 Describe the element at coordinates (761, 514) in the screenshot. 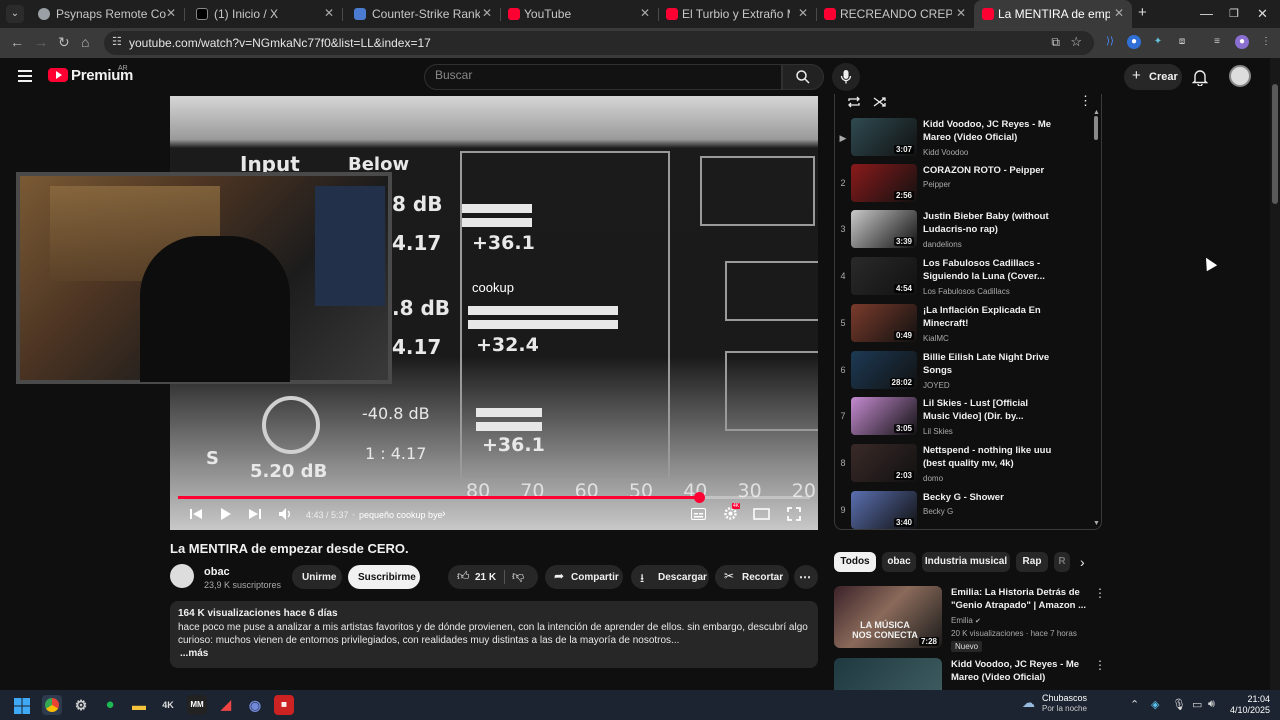

I see `theater-mode-icon` at that location.